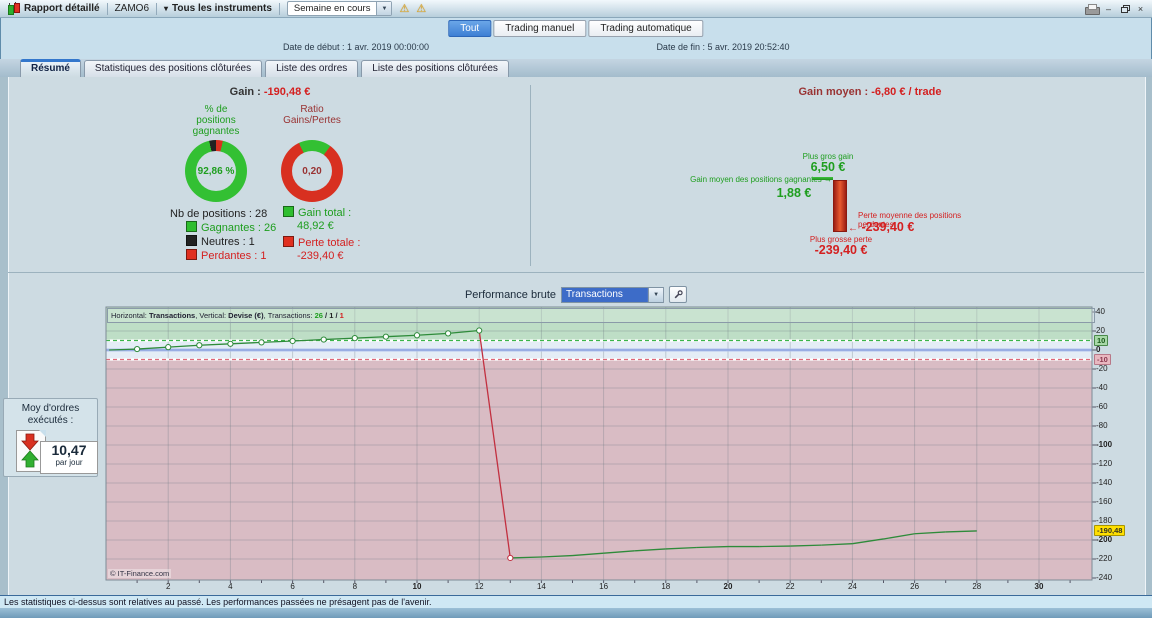 Image resolution: width=1152 pixels, height=618 pixels. Describe the element at coordinates (166, 8) in the screenshot. I see `chevron-down-icon: ▾` at that location.